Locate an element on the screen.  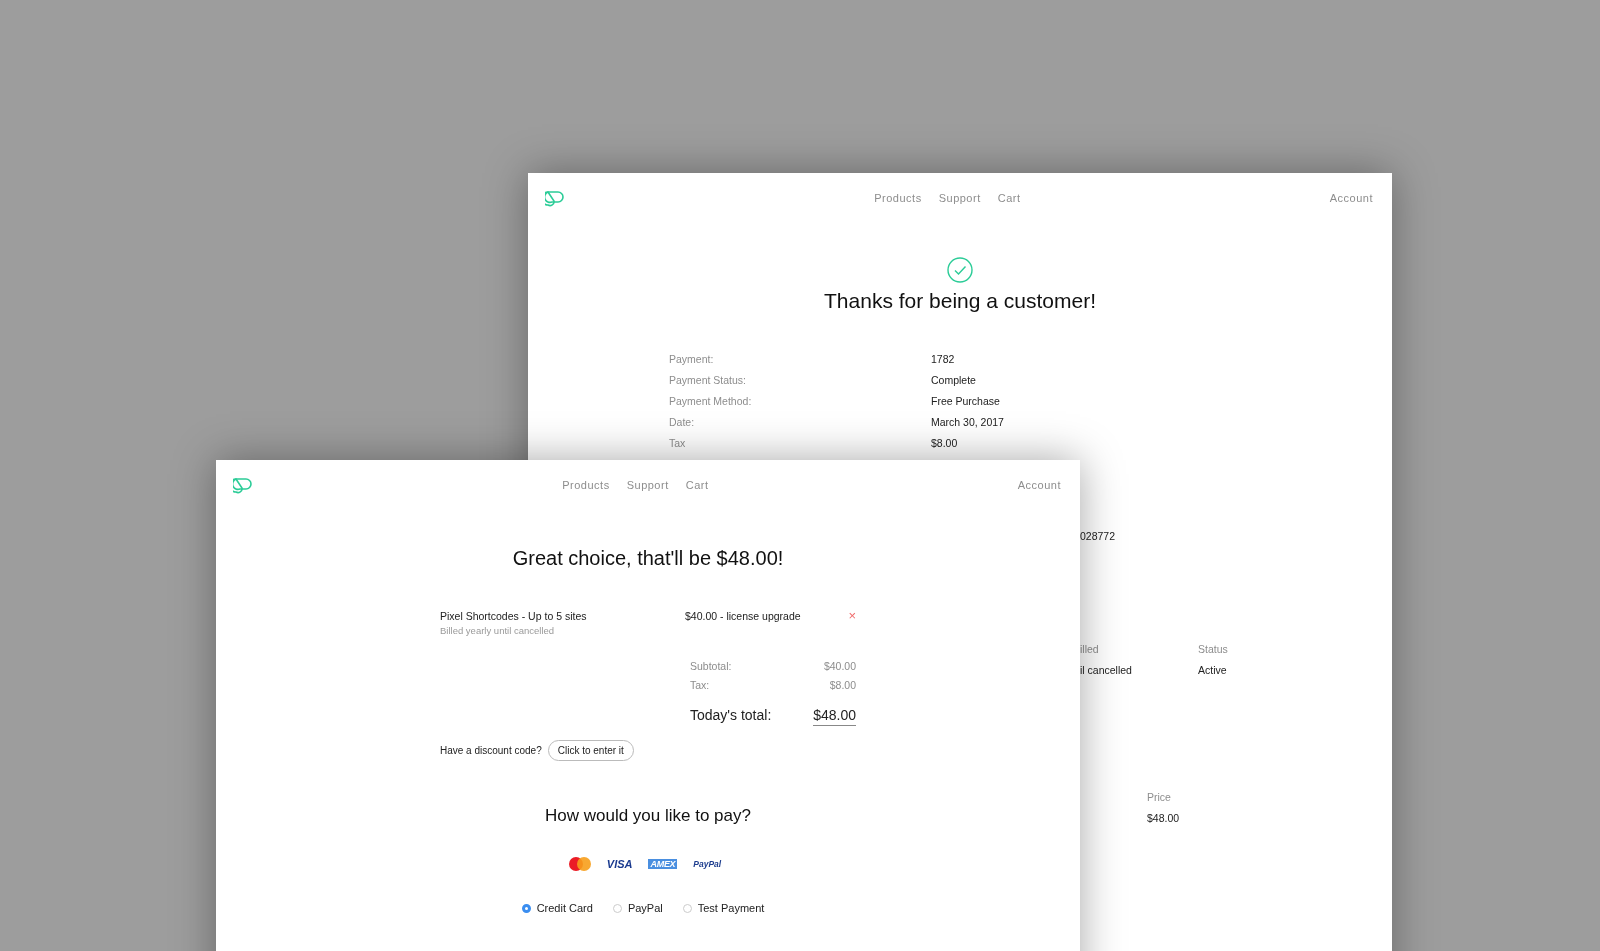
page-title: Thanks for being a customer! is located at coordinates (960, 301).